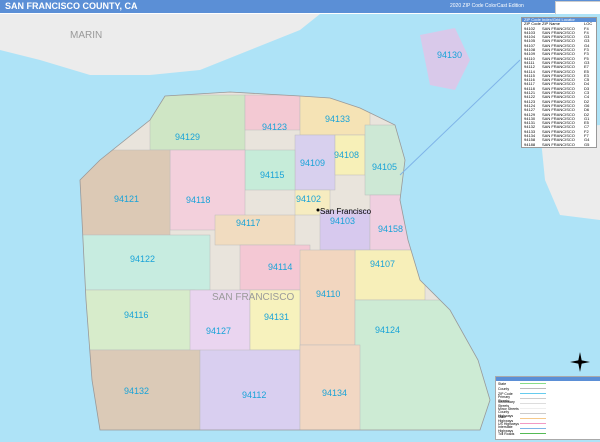 This screenshot has width=600, height=442. I want to click on city-label: San Francisco, so click(346, 211).